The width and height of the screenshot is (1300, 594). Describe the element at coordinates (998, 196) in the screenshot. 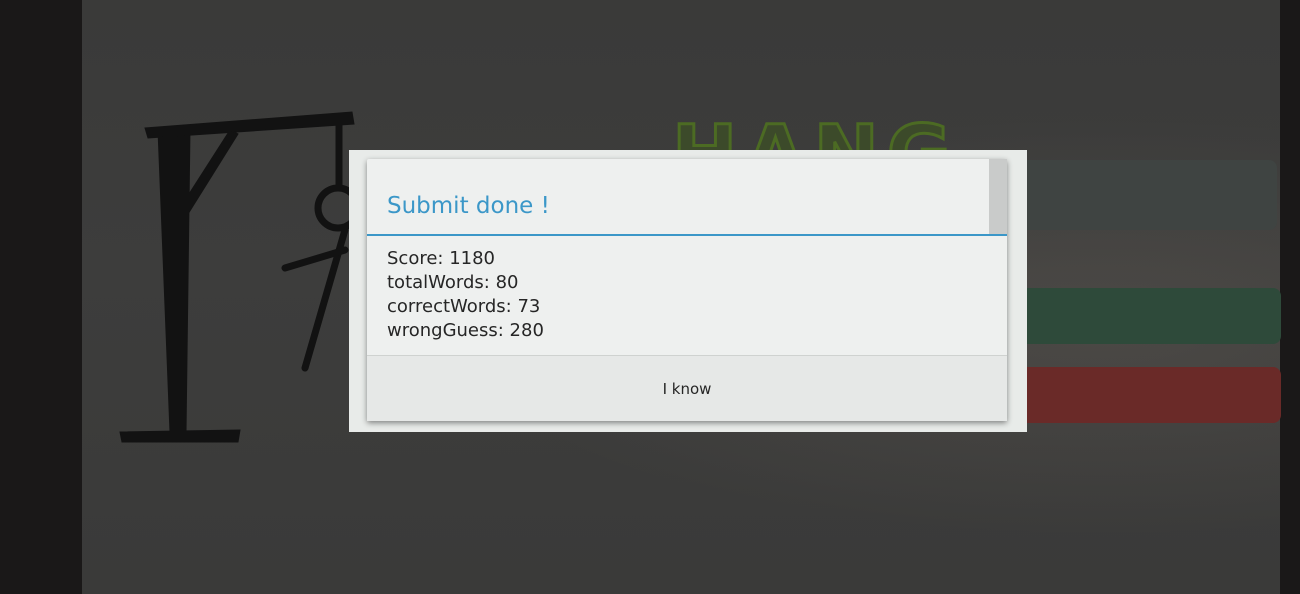

I see `dialog-title-scrollbar` at that location.